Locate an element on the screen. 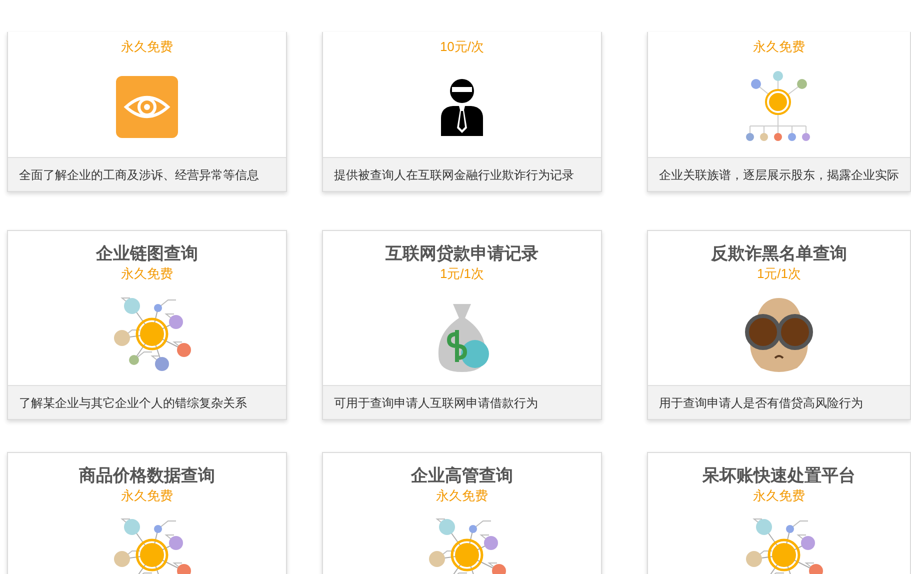 This screenshot has width=911, height=574. card-description: 提供被查询人在互联网金融行业欺诈行为记录 is located at coordinates (462, 174).